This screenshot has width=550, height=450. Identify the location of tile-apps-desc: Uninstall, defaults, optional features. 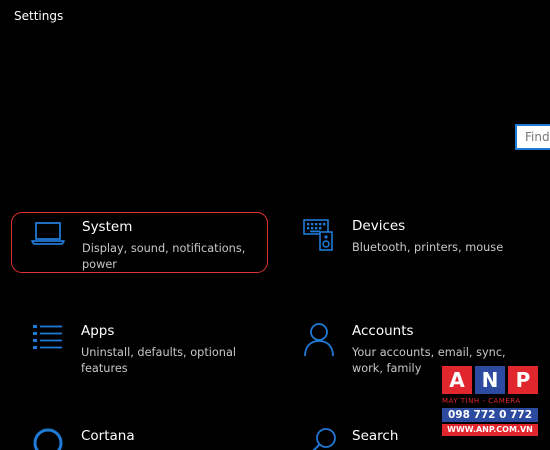
(159, 360).